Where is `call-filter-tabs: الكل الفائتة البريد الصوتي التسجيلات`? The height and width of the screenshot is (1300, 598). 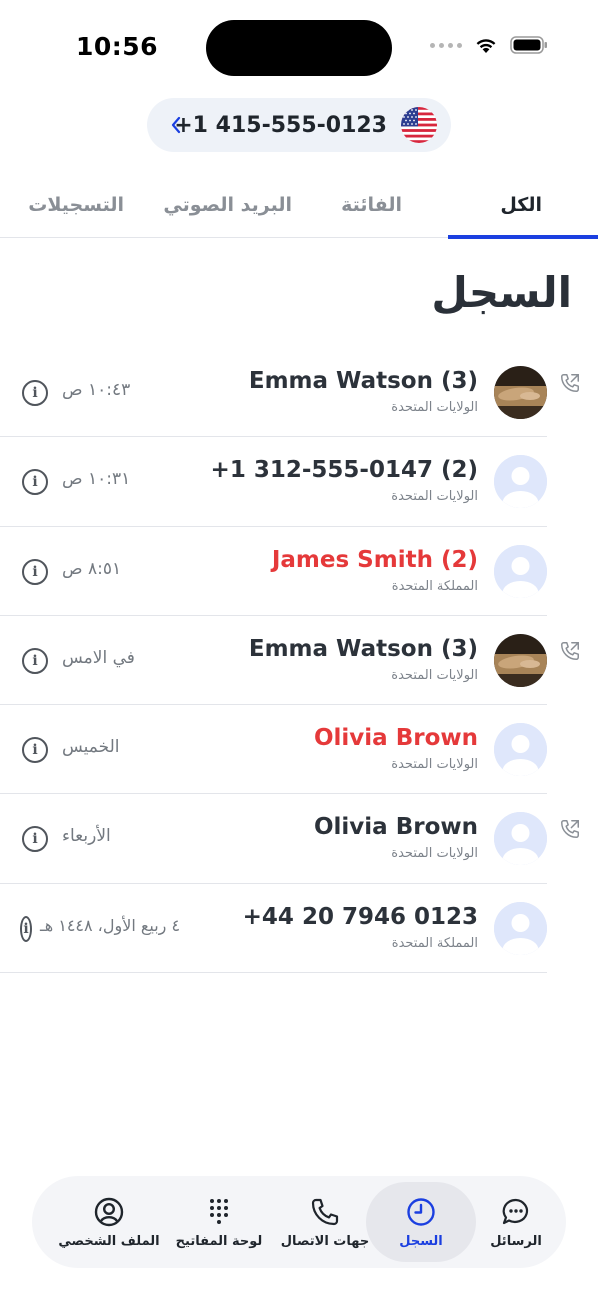
call-filter-tabs: الكل الفائتة البريد الصوتي التسجيلات is located at coordinates (299, 208).